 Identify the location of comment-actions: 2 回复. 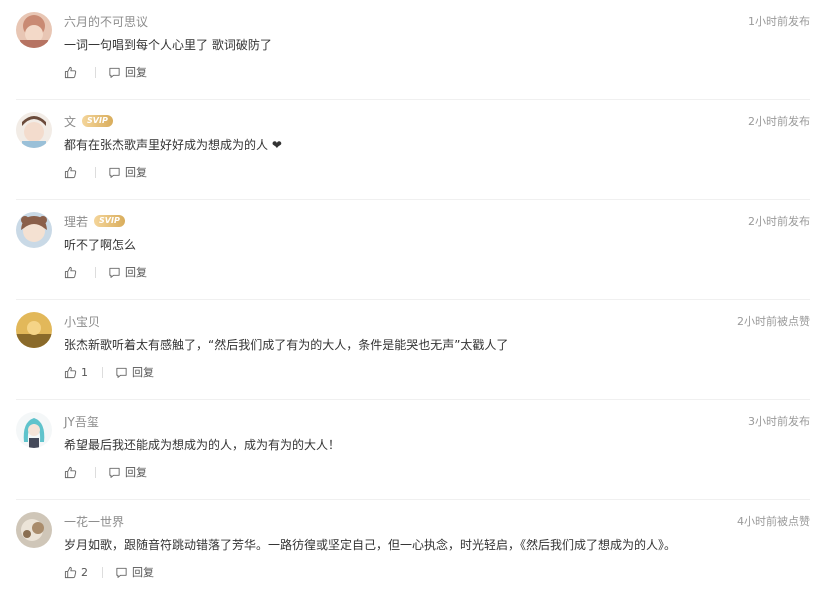
(109, 572).